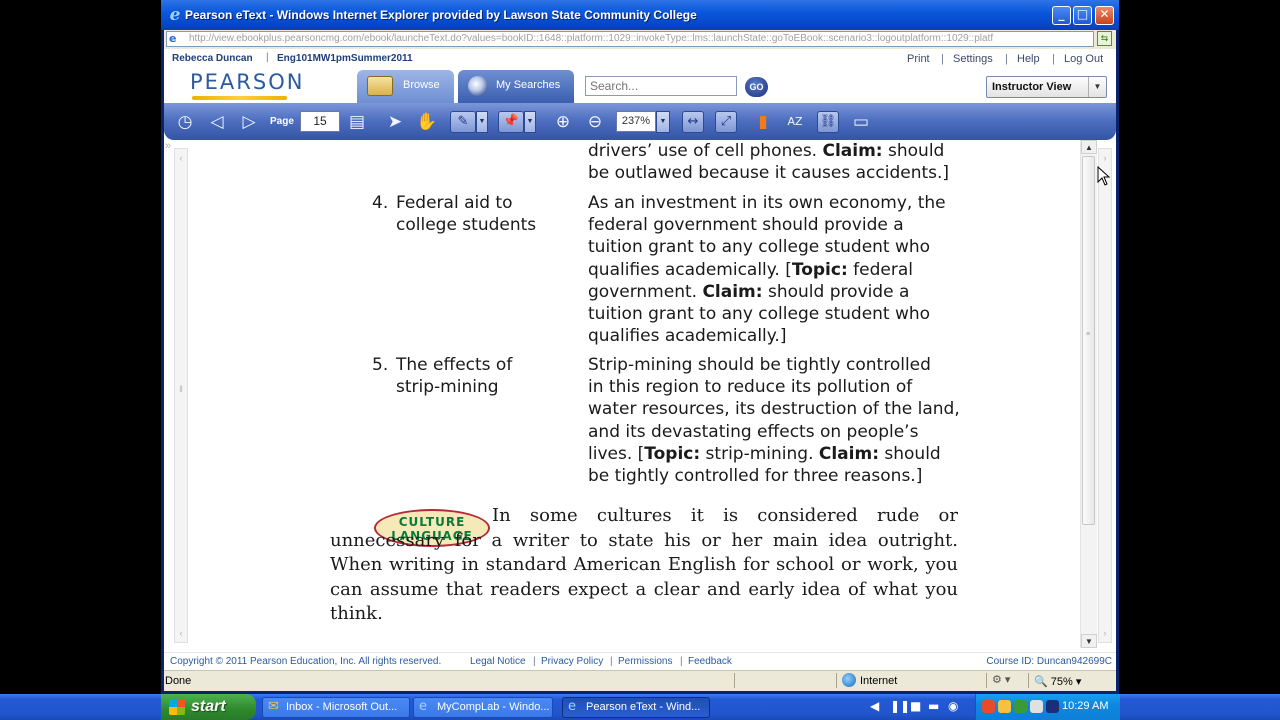  What do you see at coordinates (749, 291) in the screenshot?
I see `text-line: government. Claim: should provide a` at bounding box center [749, 291].